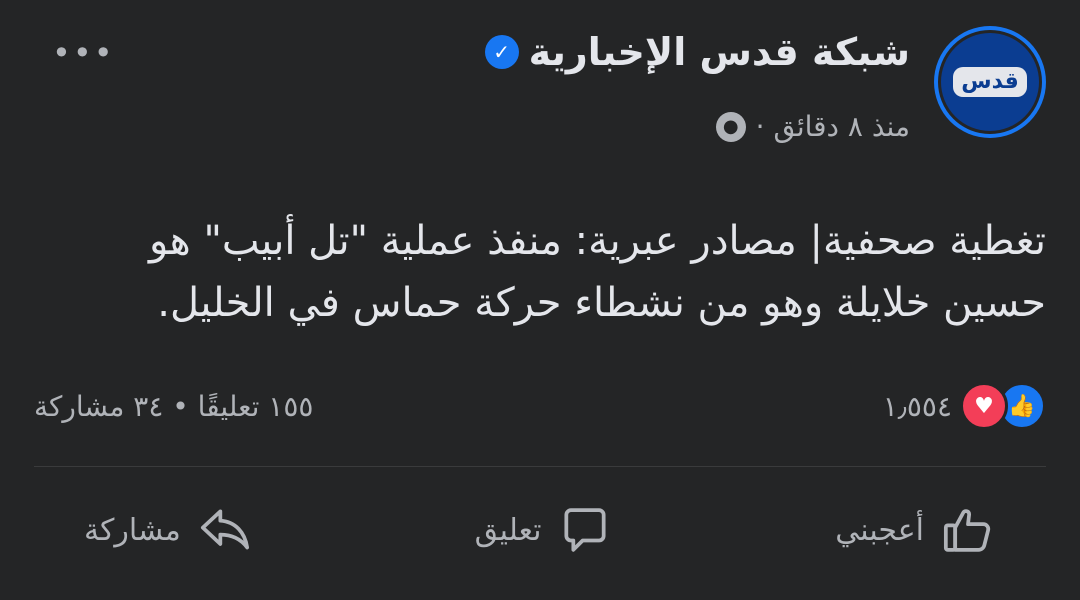  Describe the element at coordinates (984, 406) in the screenshot. I see `heart-reaction-icon: ♥` at that location.